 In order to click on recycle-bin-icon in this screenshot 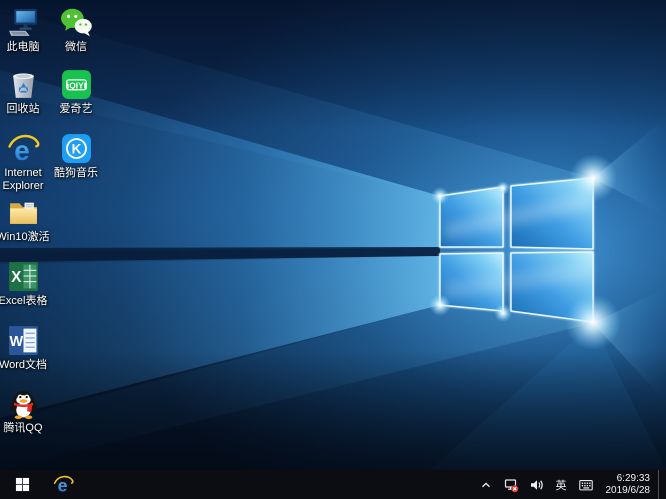, I will do `click(23, 85)`.